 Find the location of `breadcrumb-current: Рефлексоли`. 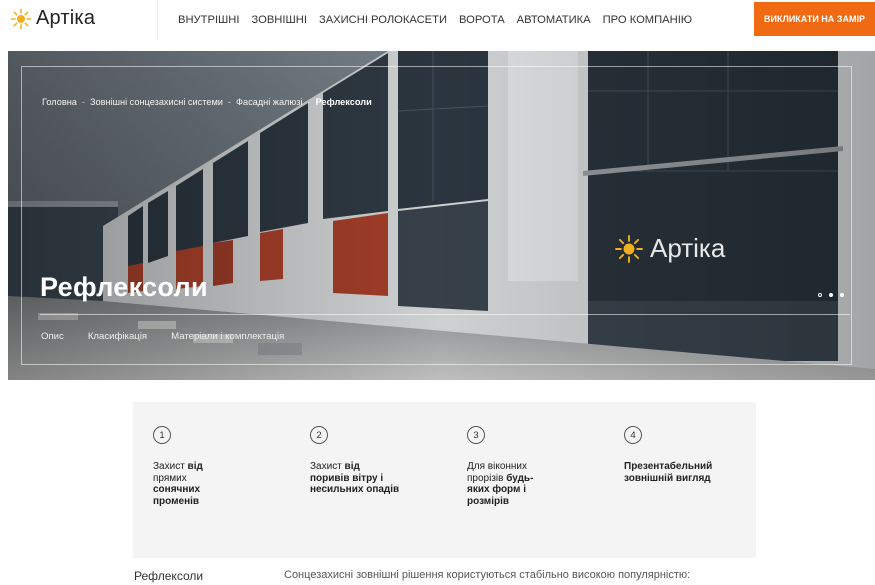

breadcrumb-current: Рефлексоли is located at coordinates (343, 102).